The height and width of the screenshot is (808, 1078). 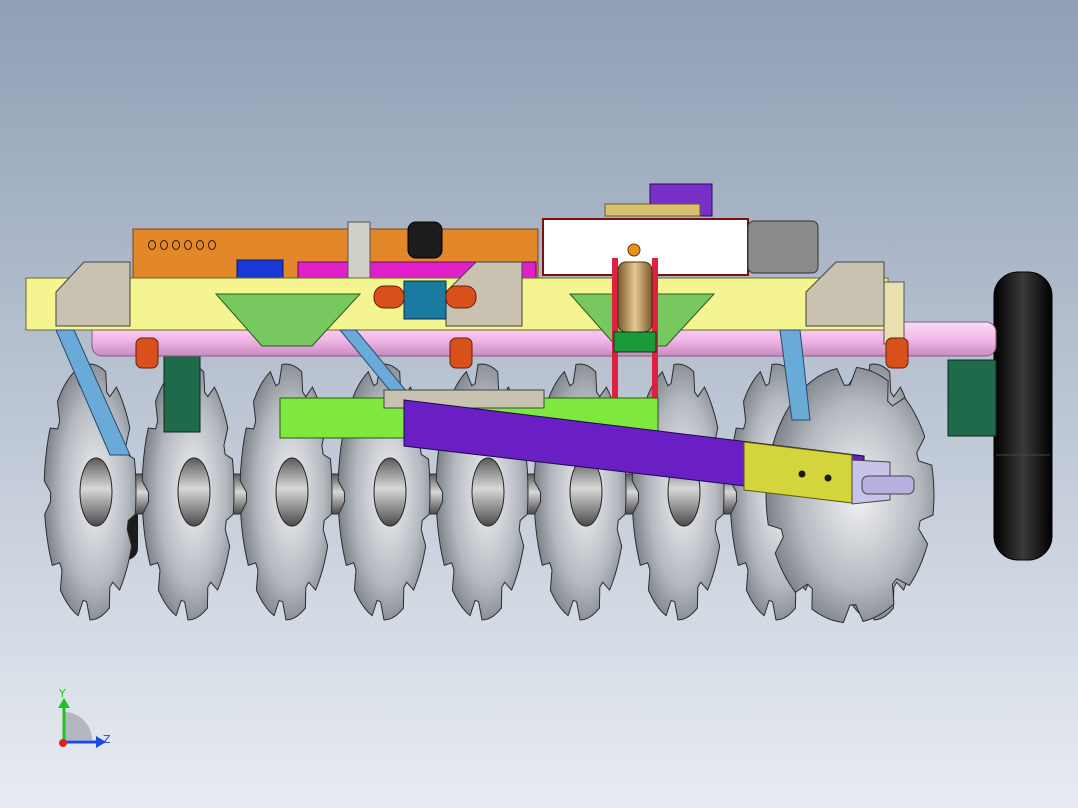 I want to click on center-orange-clamp-right, so click(x=461, y=297).